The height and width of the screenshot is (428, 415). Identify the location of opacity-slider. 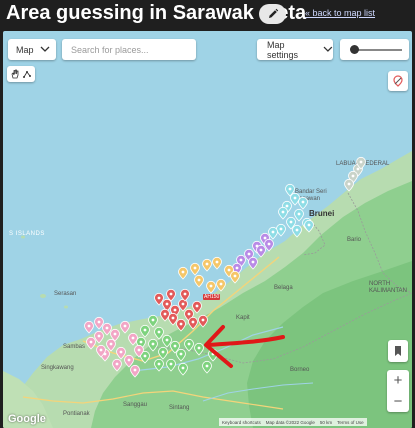
(374, 49).